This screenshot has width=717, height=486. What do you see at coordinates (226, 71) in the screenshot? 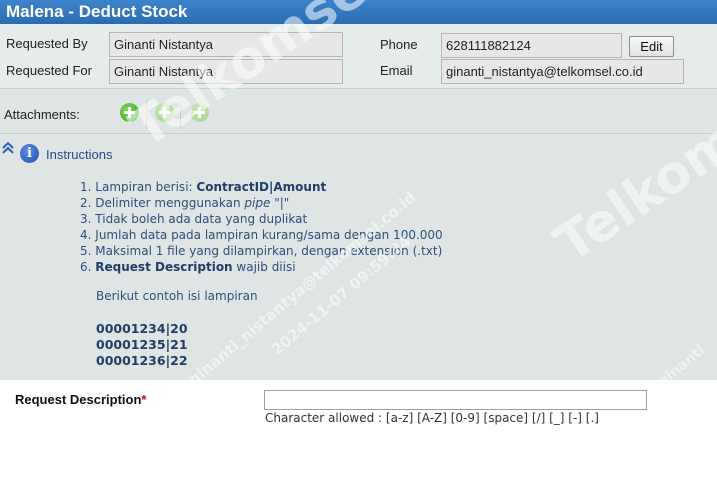
I see `requested-for-field: Ginanti Nistantya` at bounding box center [226, 71].